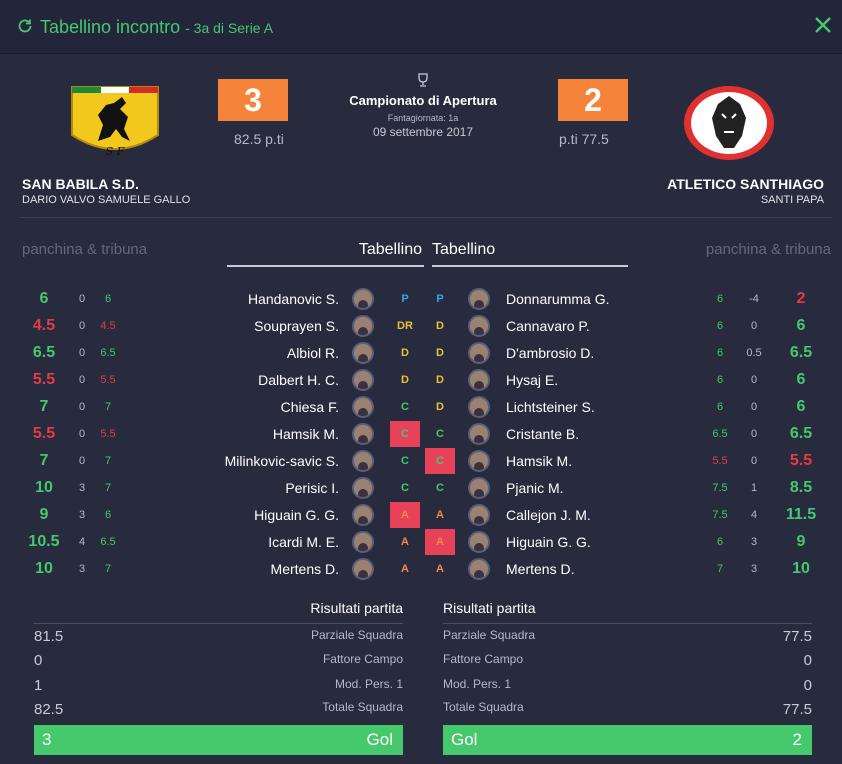  What do you see at coordinates (535, 488) in the screenshot?
I see `away-player-name: Pjanic M.` at bounding box center [535, 488].